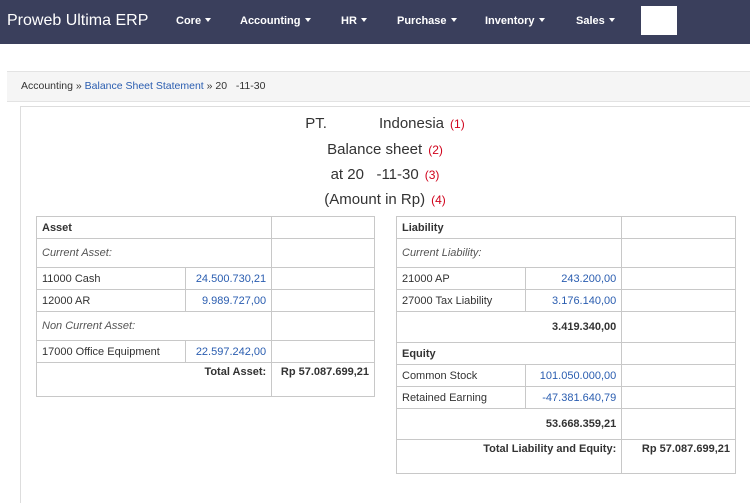 The width and height of the screenshot is (750, 503). I want to click on equity-subtotal: 53.668.359,21, so click(509, 424).